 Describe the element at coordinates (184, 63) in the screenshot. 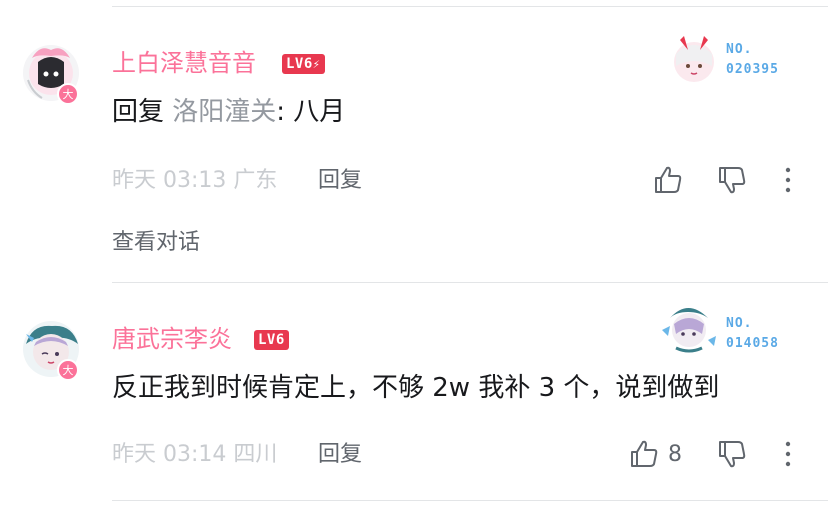

I see `username: 上白泽慧音音` at that location.